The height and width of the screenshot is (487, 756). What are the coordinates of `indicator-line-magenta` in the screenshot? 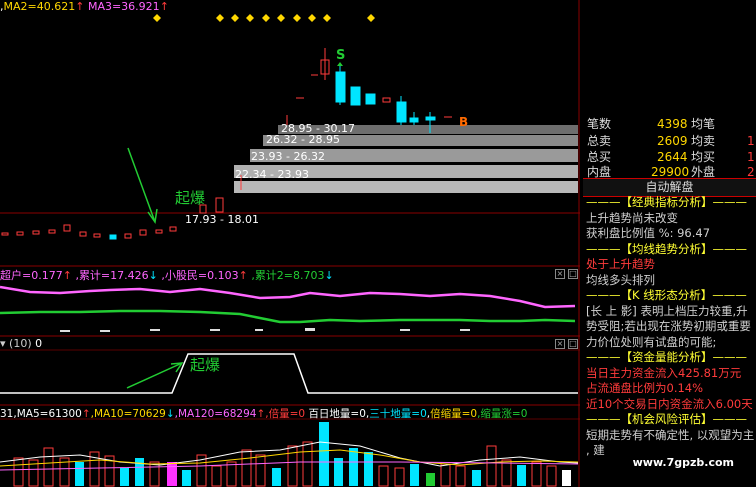 It's located at (288, 297).